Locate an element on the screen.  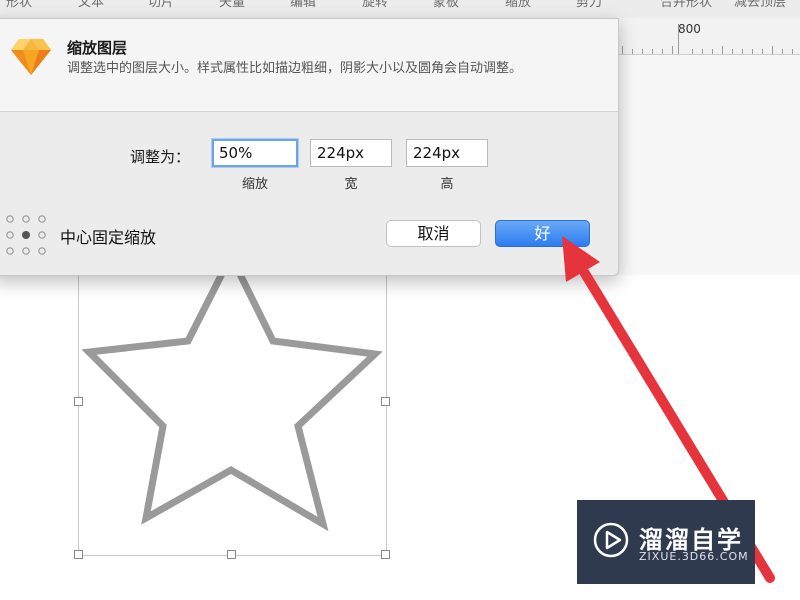
resize-handle-bottom-left is located at coordinates (78, 554).